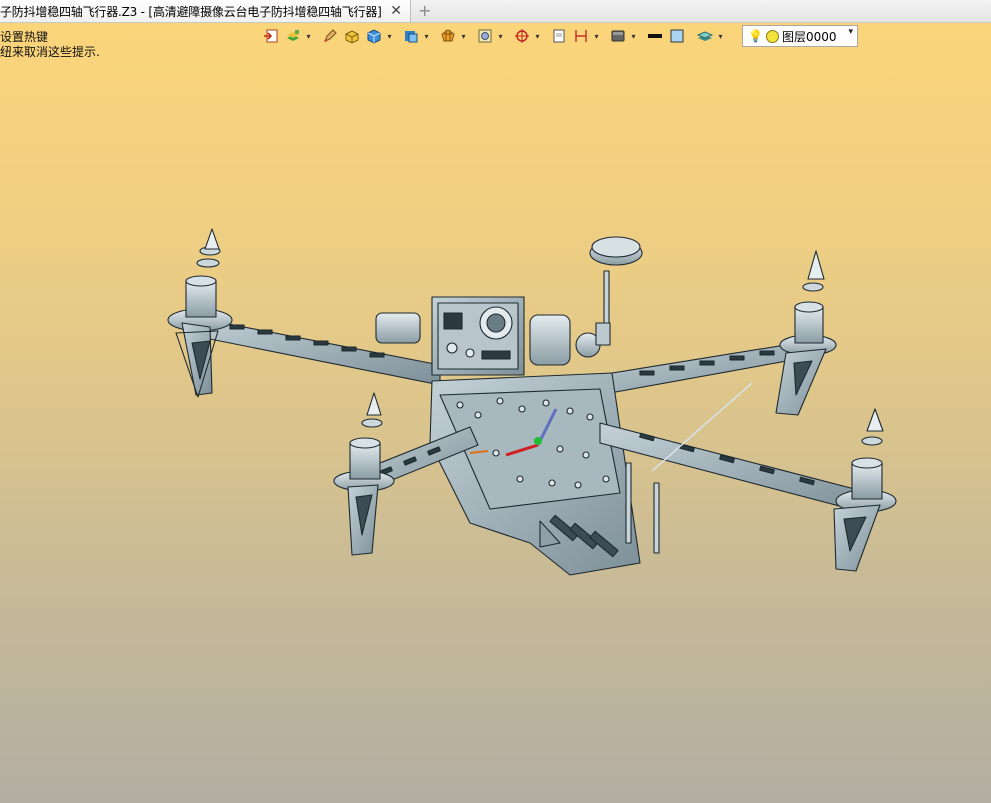 This screenshot has width=991, height=803. I want to click on gps-antenna, so click(616, 281).